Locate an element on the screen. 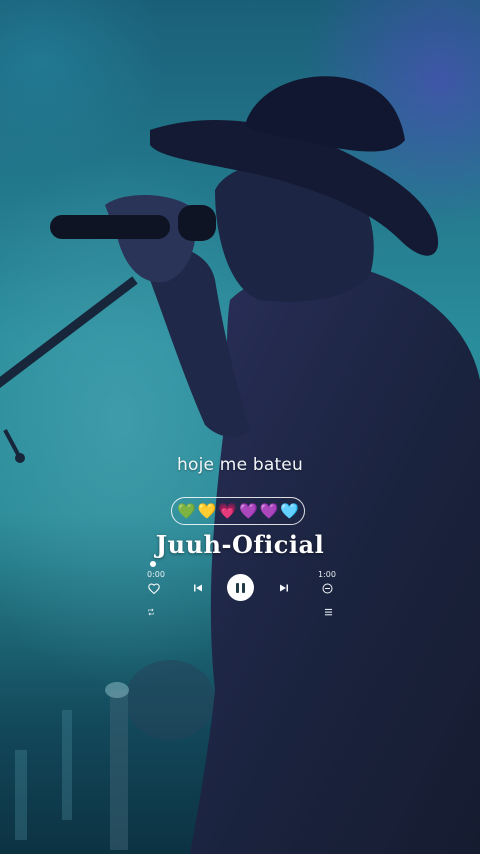 The height and width of the screenshot is (854, 480). brand-title: Juuh-Oficial is located at coordinates (240, 544).